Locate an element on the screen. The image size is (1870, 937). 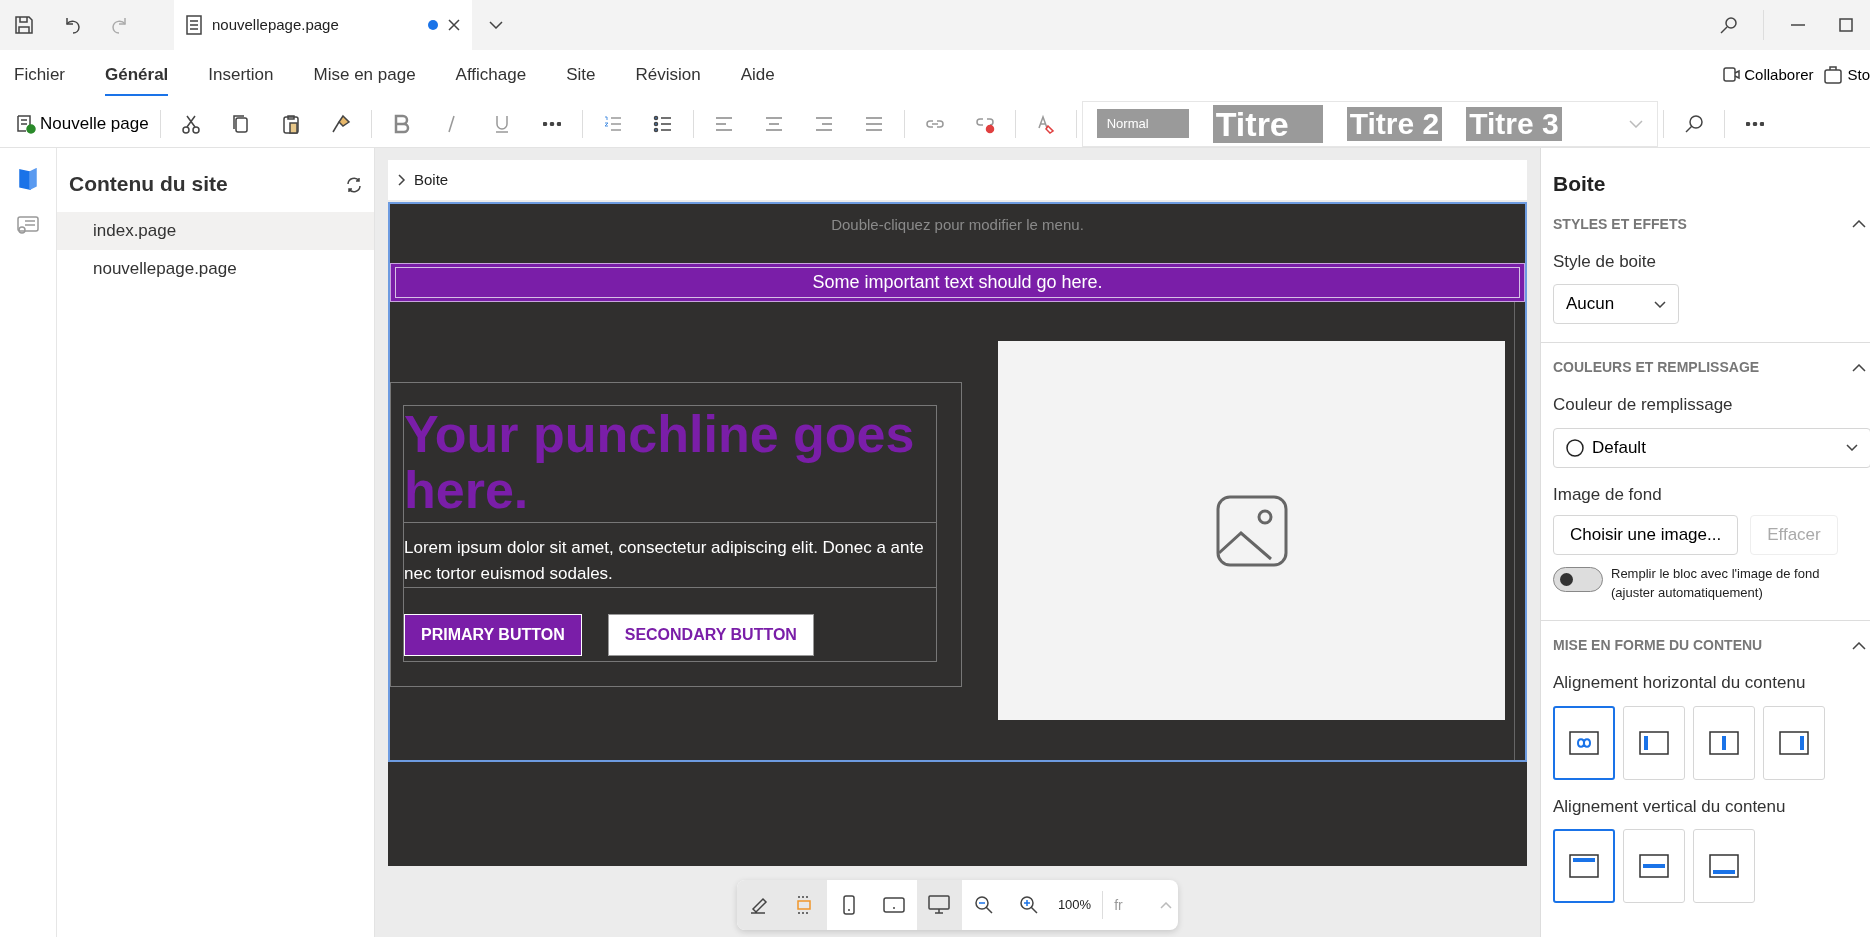
box-style-dropdown: Aucun is located at coordinates (1616, 304).